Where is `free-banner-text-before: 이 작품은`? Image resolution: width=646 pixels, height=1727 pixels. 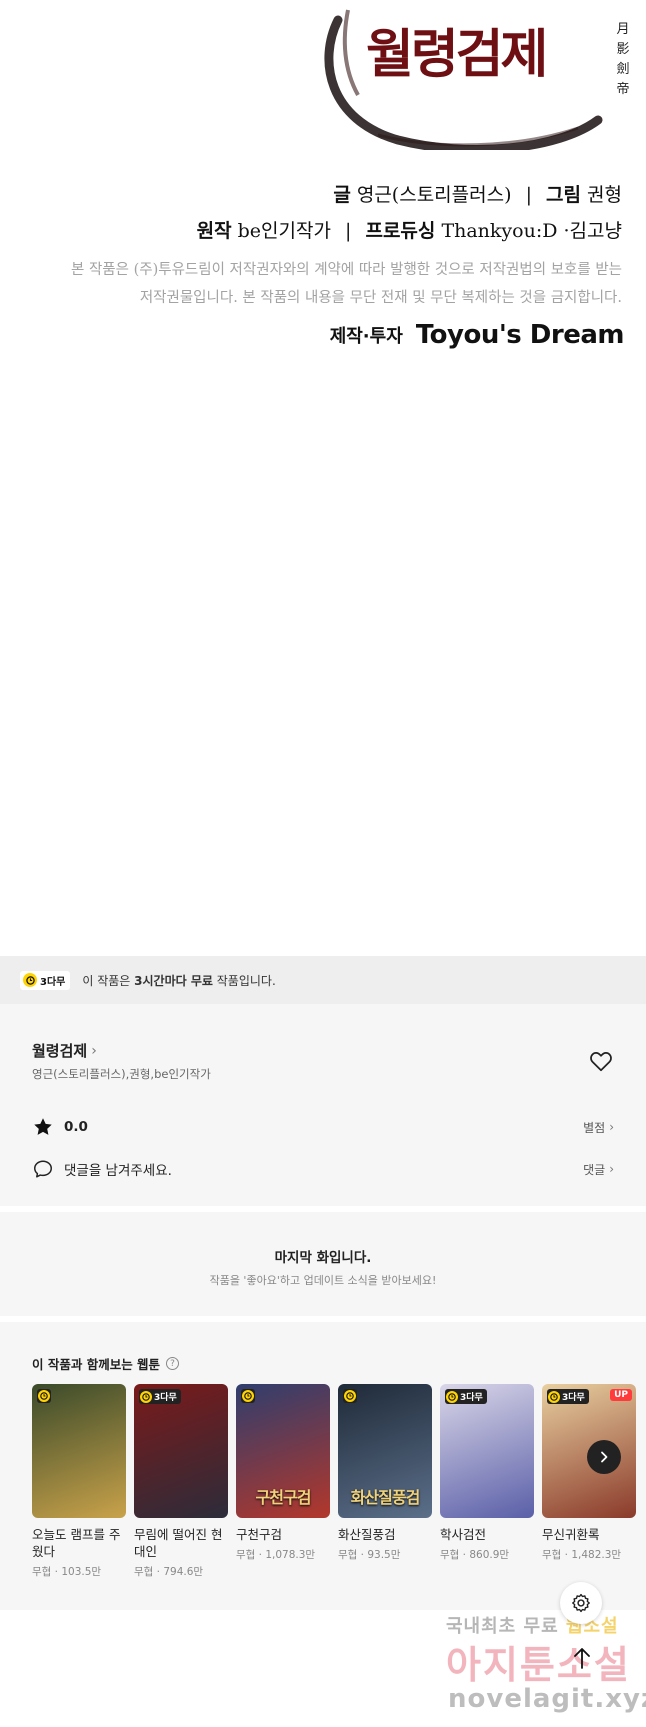 free-banner-text-before: 이 작품은 is located at coordinates (108, 980).